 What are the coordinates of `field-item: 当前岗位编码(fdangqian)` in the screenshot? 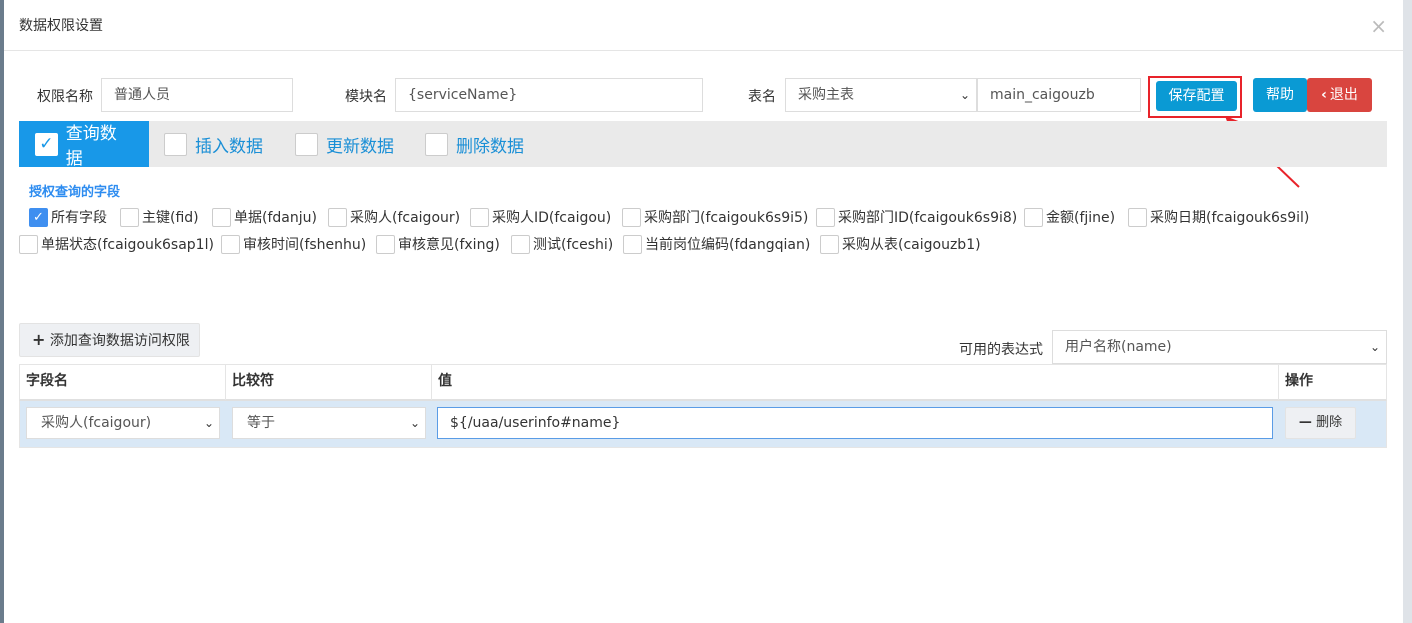 It's located at (716, 244).